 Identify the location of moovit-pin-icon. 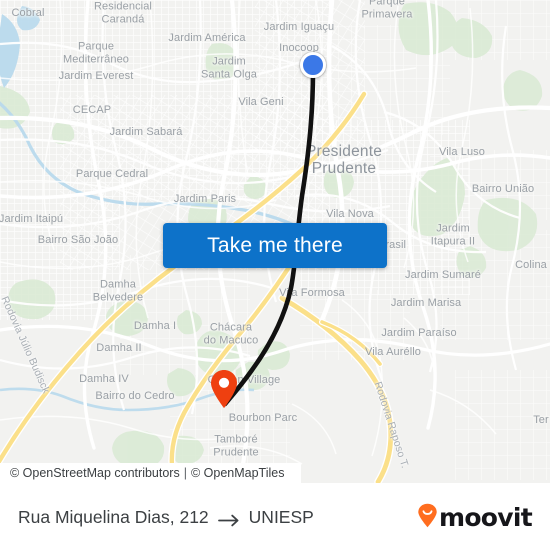
(427, 518).